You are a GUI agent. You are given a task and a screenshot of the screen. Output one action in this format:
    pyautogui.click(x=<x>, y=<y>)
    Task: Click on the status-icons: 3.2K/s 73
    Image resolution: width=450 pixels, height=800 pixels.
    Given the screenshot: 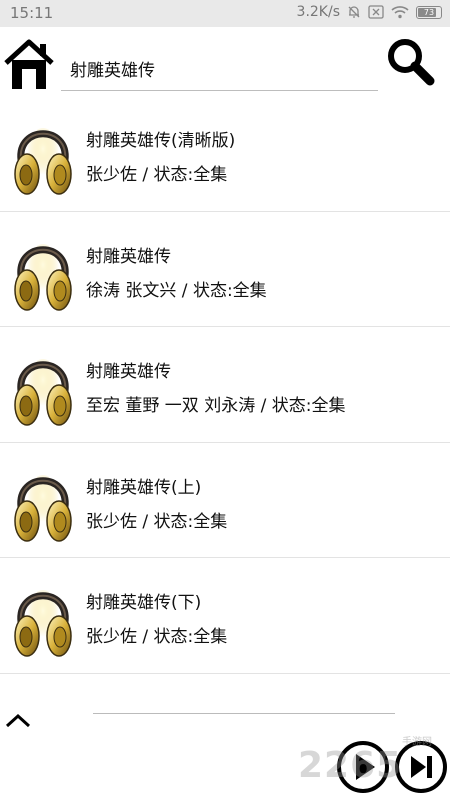 What is the action you would take?
    pyautogui.click(x=369, y=12)
    